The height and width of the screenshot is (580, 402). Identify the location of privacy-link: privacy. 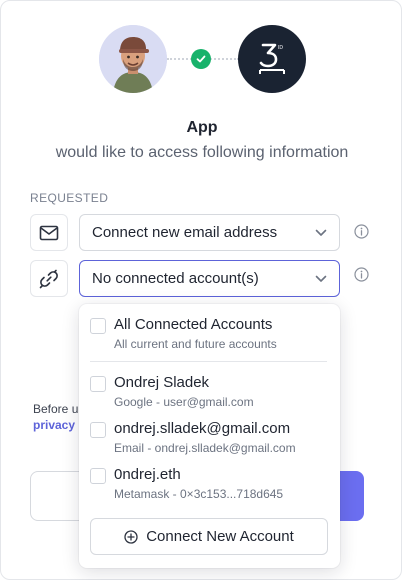
(54, 425).